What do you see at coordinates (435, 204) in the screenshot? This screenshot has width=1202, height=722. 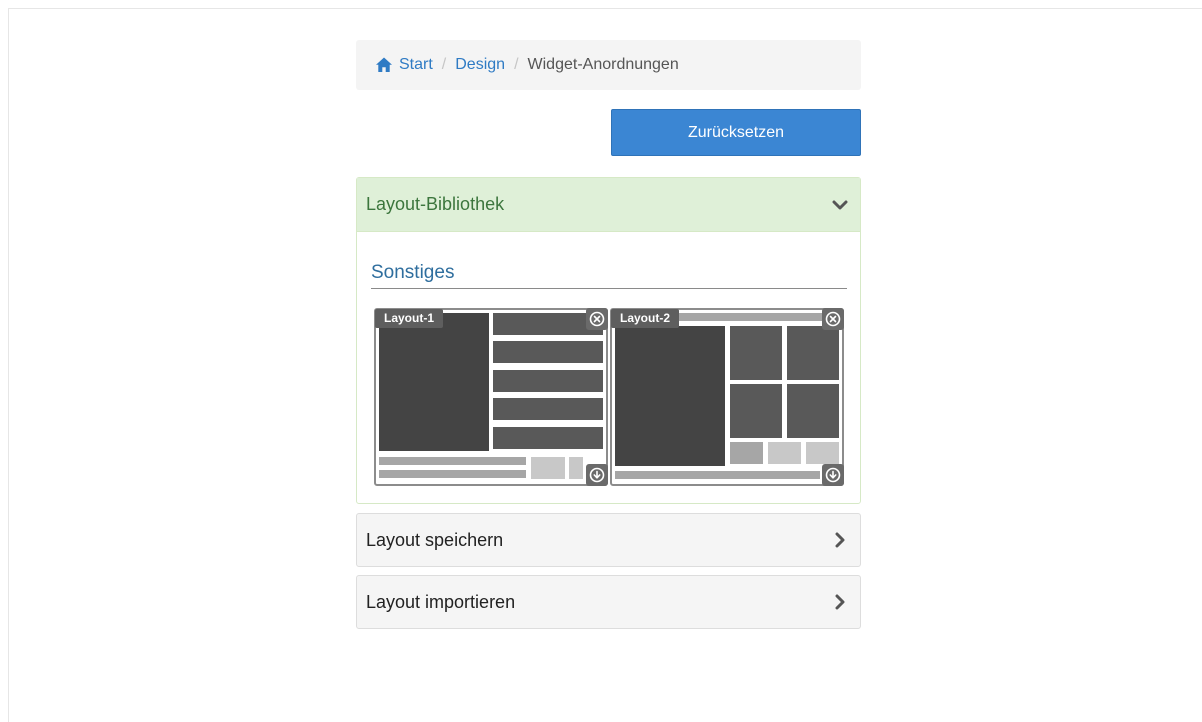 I see `layout-library-title: Layout-Bibliothek` at bounding box center [435, 204].